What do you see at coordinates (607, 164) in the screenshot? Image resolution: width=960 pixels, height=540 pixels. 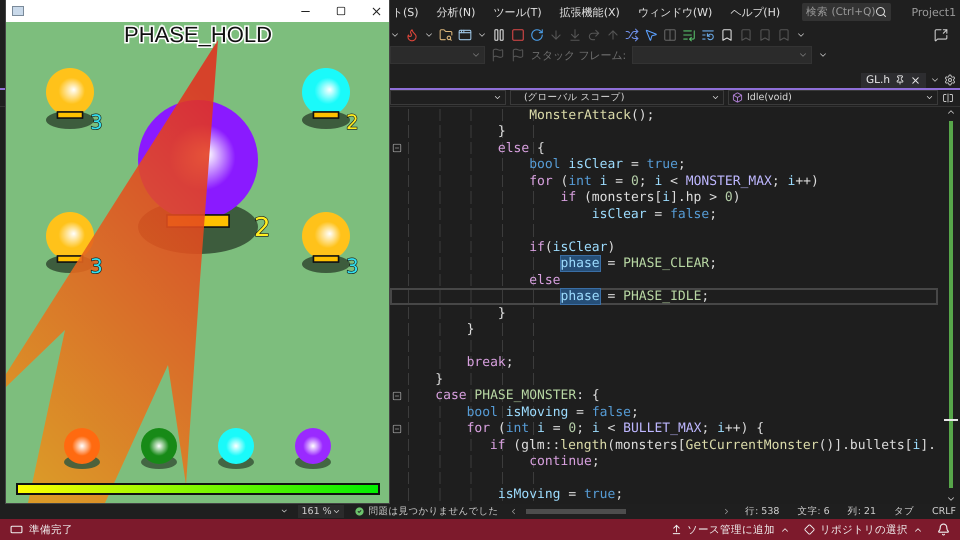 I see `code-line: bool isClear = true;` at bounding box center [607, 164].